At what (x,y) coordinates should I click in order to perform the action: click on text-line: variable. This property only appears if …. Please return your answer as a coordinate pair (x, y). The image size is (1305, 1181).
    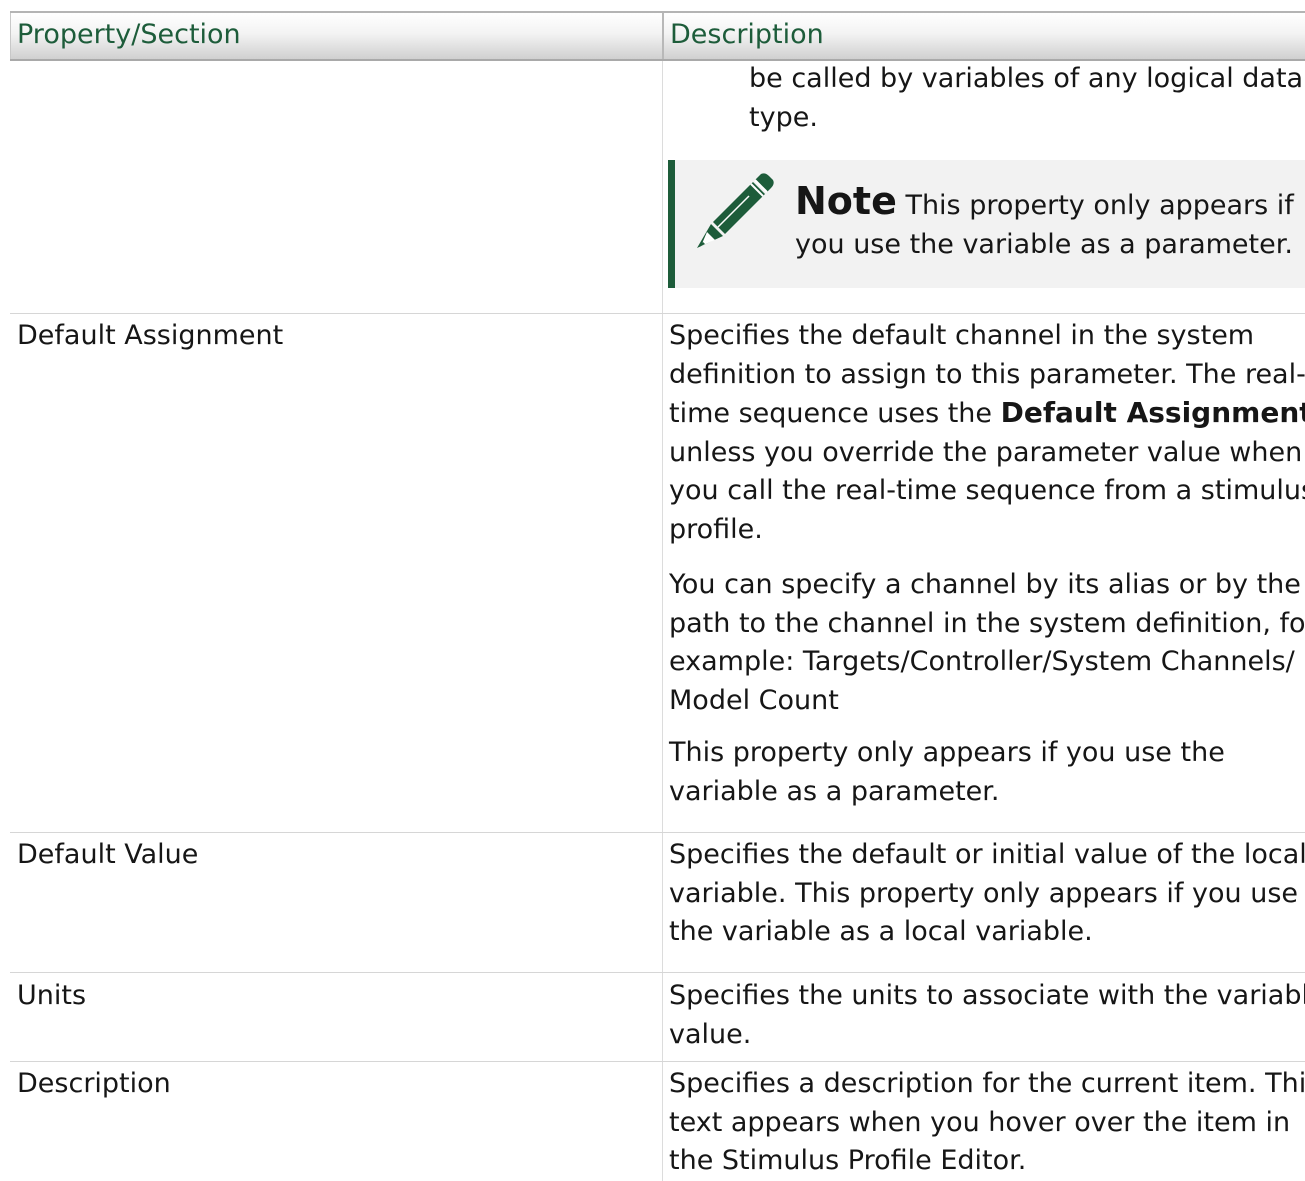
    Looking at the image, I should click on (984, 893).